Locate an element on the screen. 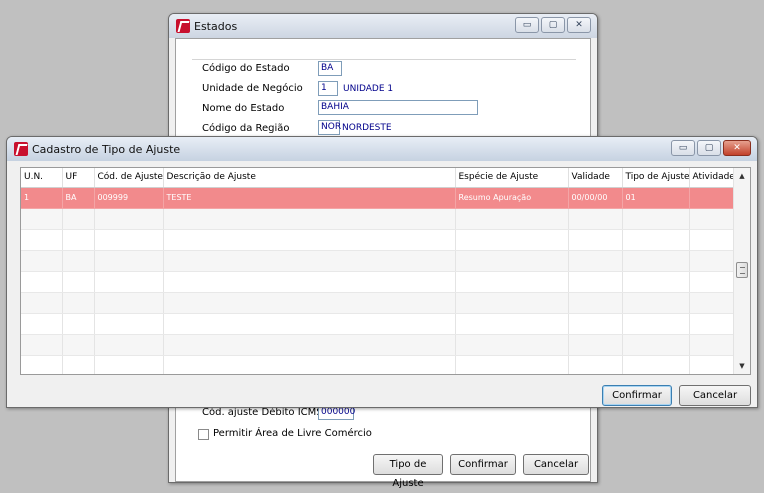  column-header: Cód. de Ajuste is located at coordinates (129, 178).